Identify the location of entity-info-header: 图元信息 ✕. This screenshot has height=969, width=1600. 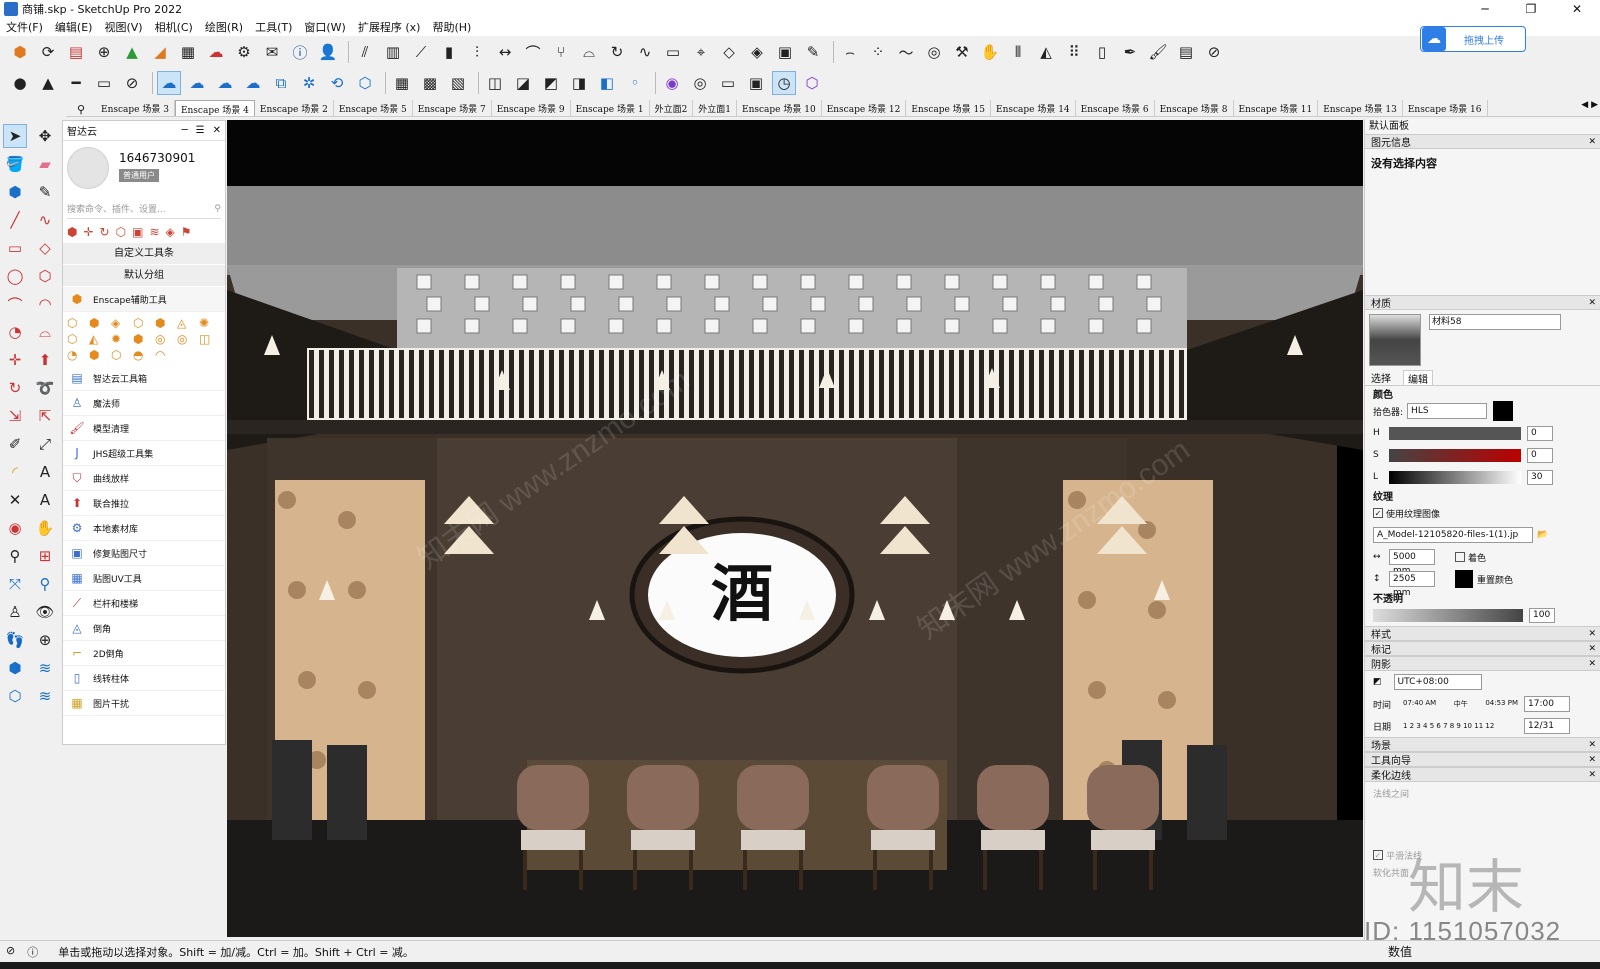
(1482, 141).